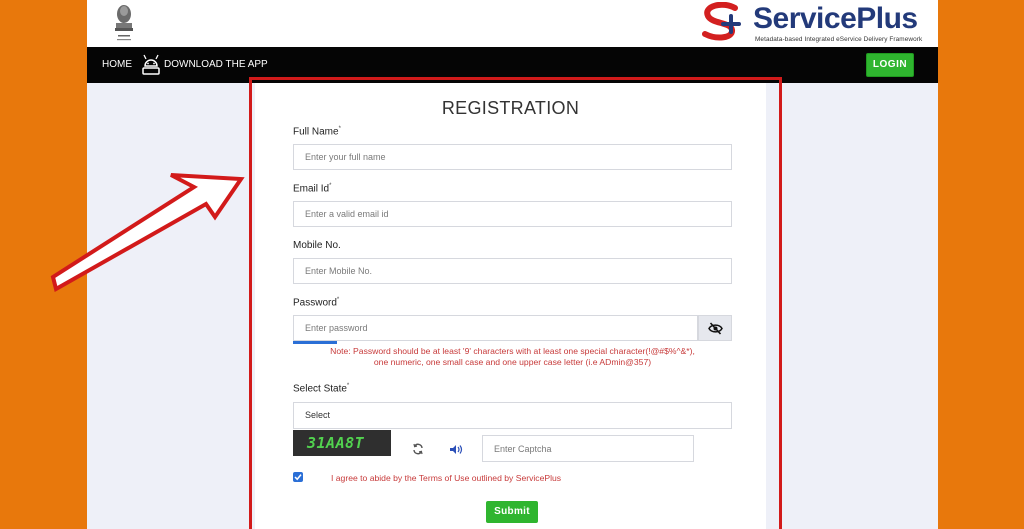 The height and width of the screenshot is (529, 1024). What do you see at coordinates (124, 23) in the screenshot?
I see `national-emblem-icon` at bounding box center [124, 23].